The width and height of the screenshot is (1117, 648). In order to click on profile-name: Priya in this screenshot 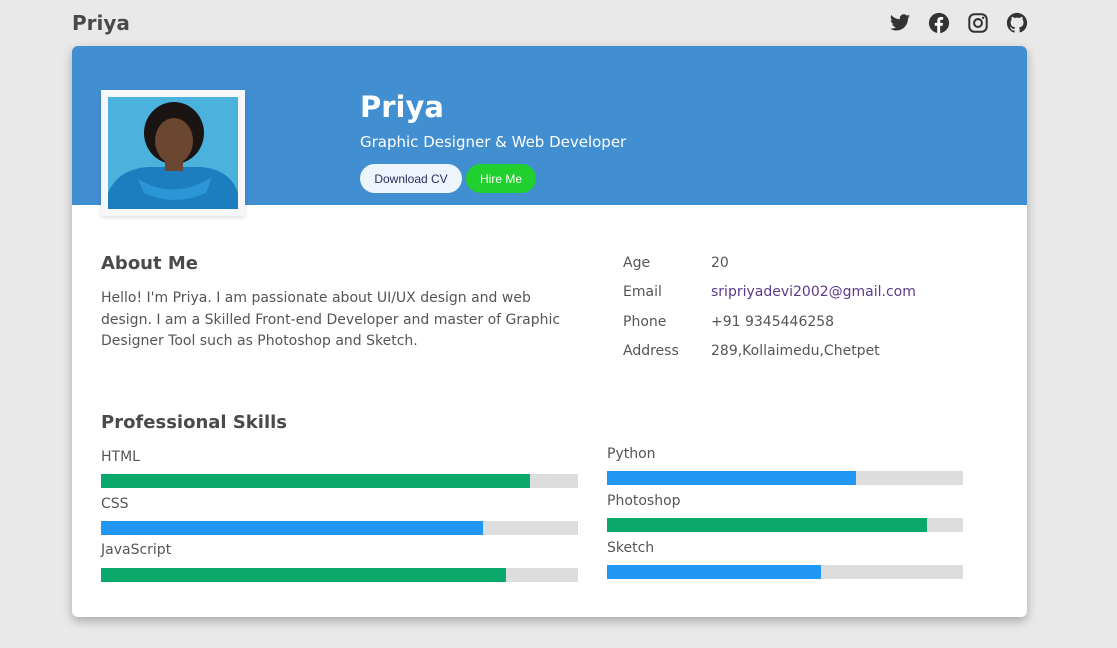, I will do `click(402, 107)`.